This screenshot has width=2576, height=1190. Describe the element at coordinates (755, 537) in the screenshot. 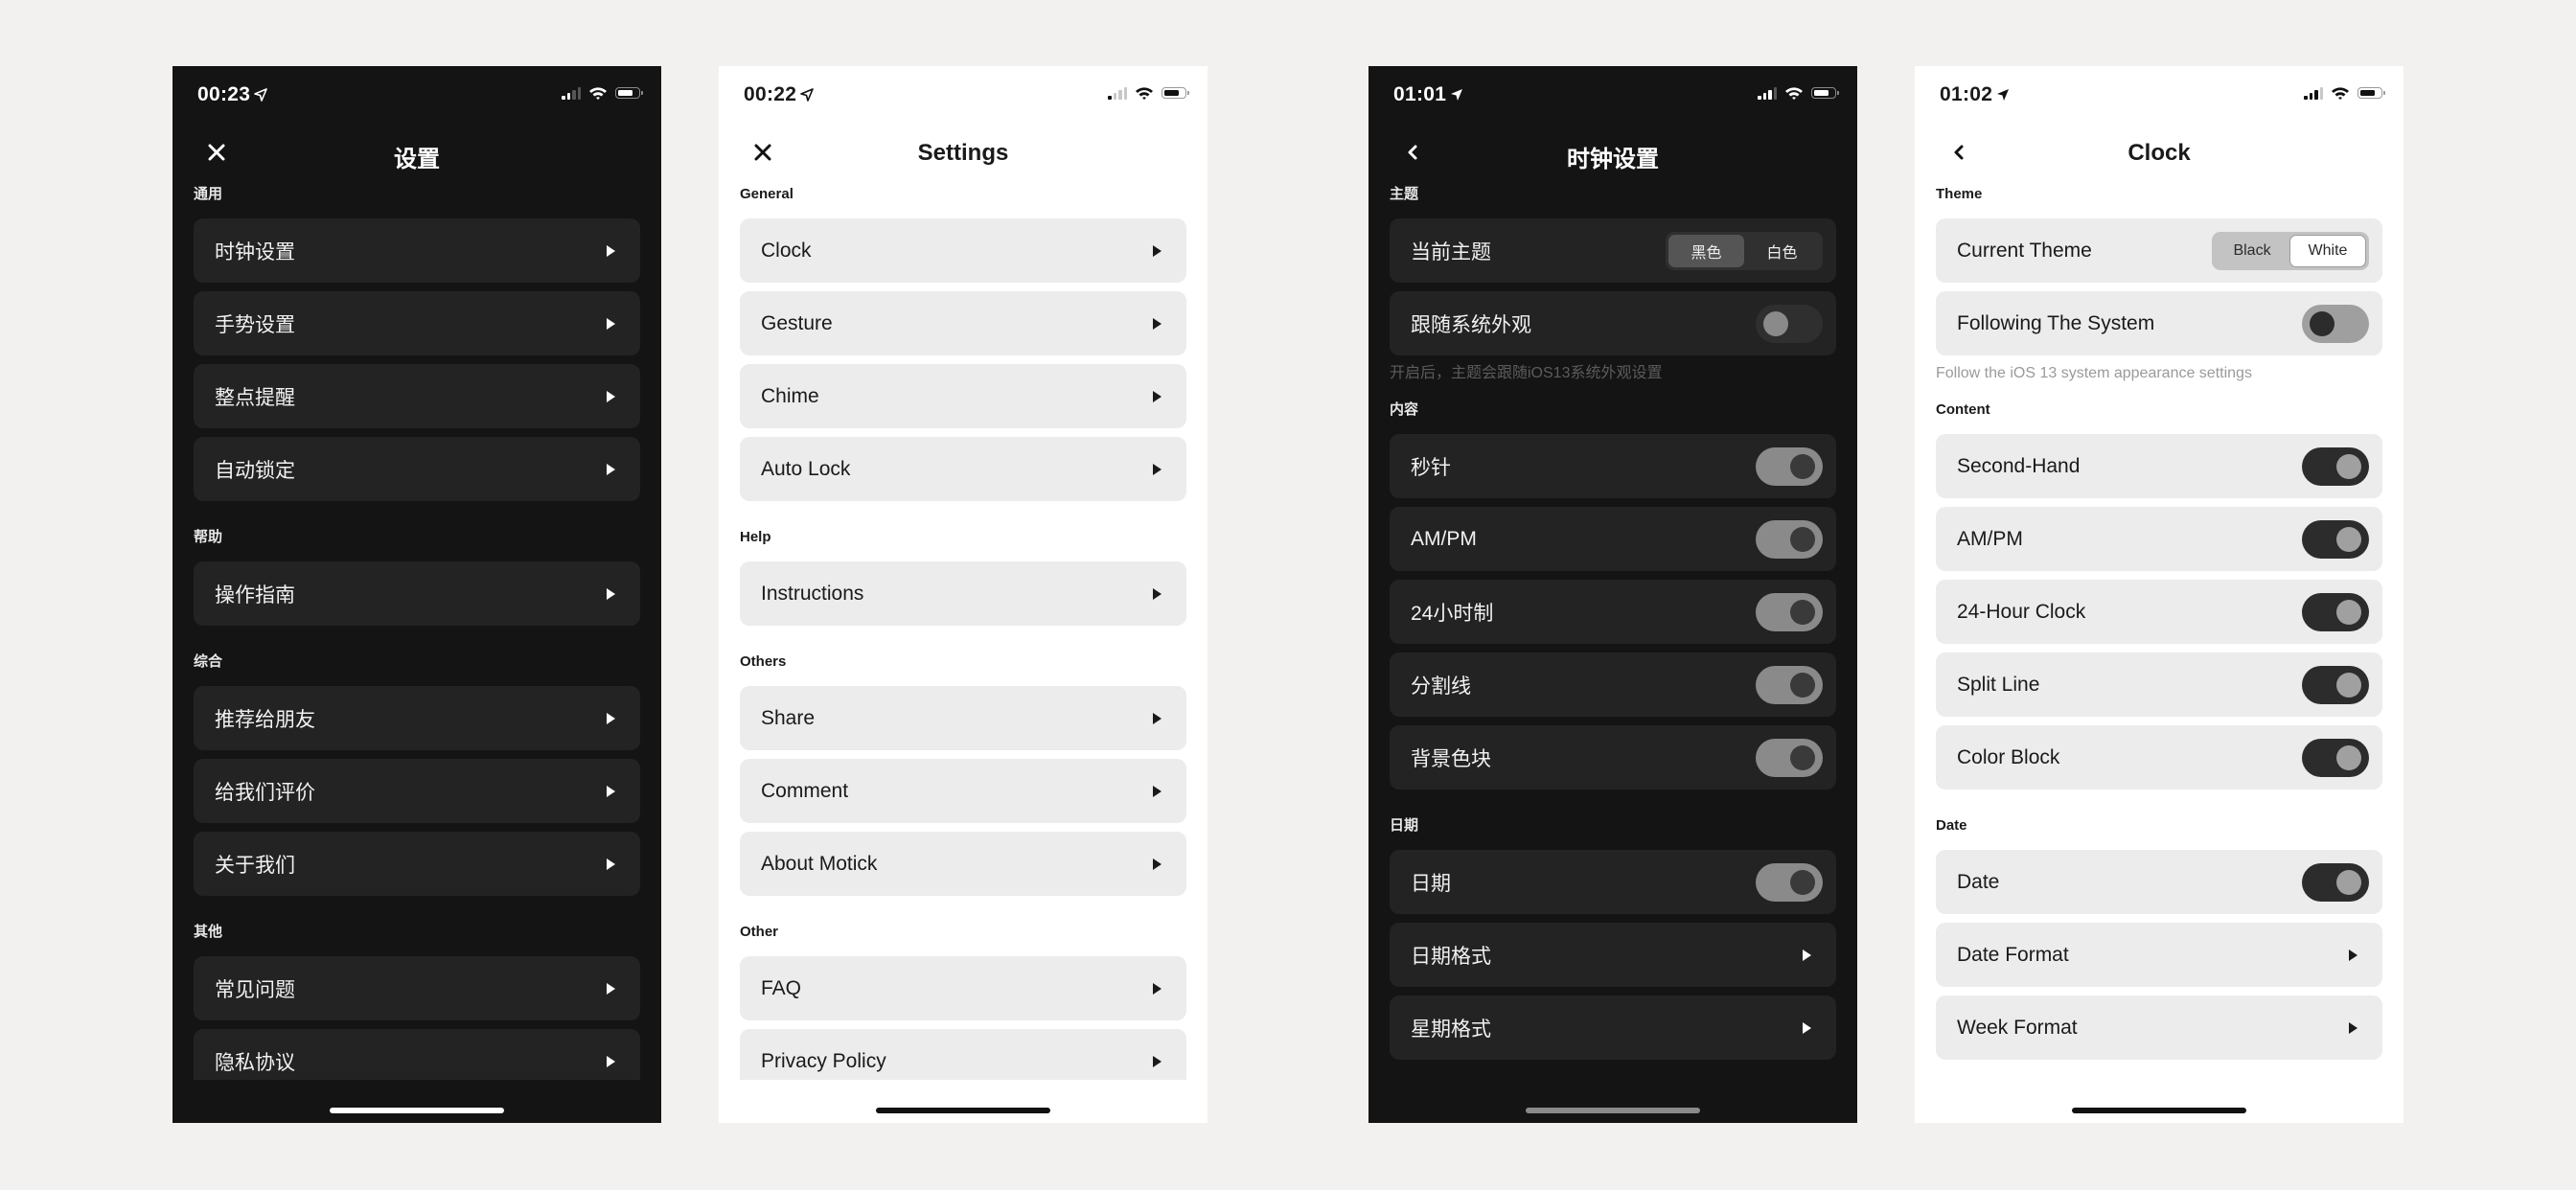

I see `section-title-help: Help` at that location.